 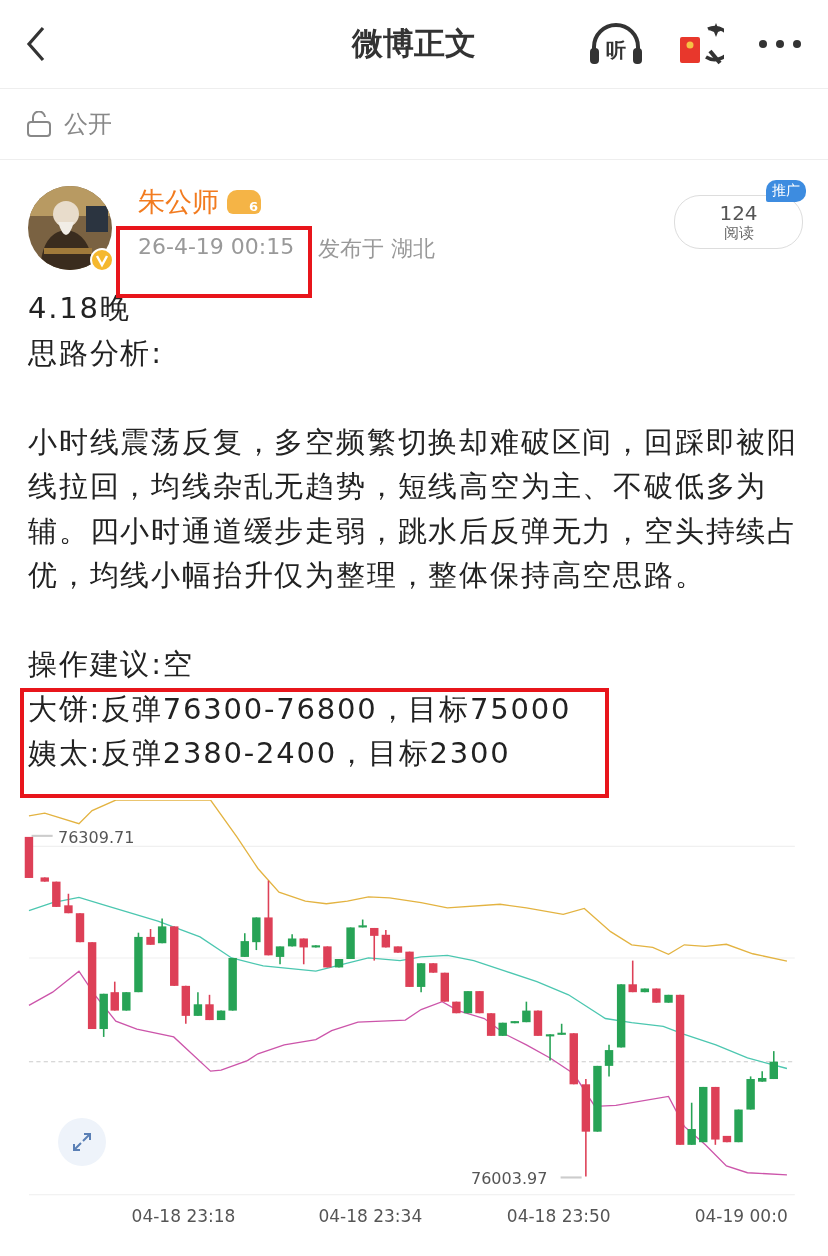 What do you see at coordinates (102, 260) in the screenshot?
I see `verified-badge-icon` at bounding box center [102, 260].